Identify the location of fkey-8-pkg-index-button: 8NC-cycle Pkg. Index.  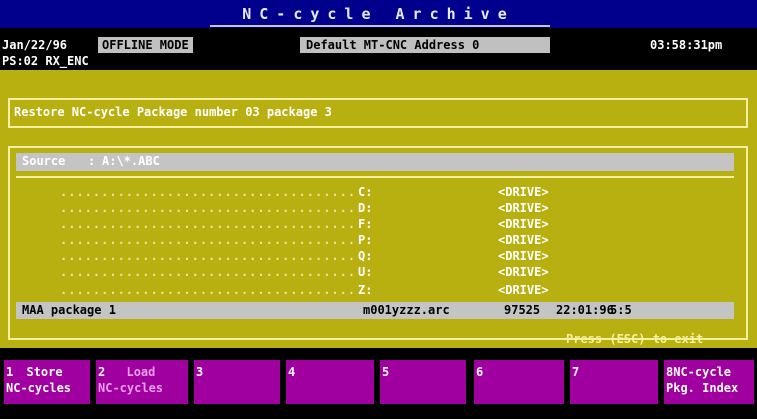
(709, 382).